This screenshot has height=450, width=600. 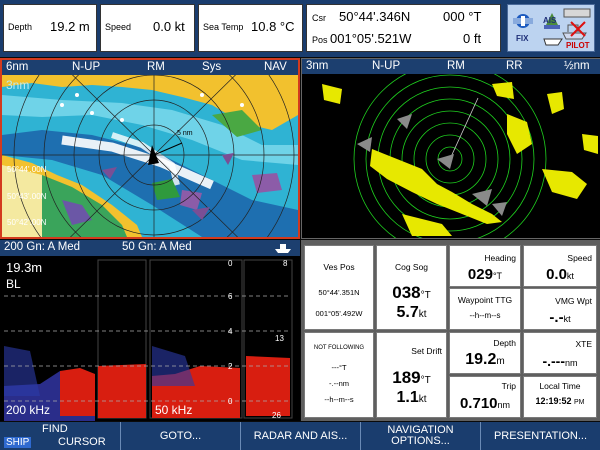 I want to click on drift-value: 1.1kt, so click(x=411, y=397).